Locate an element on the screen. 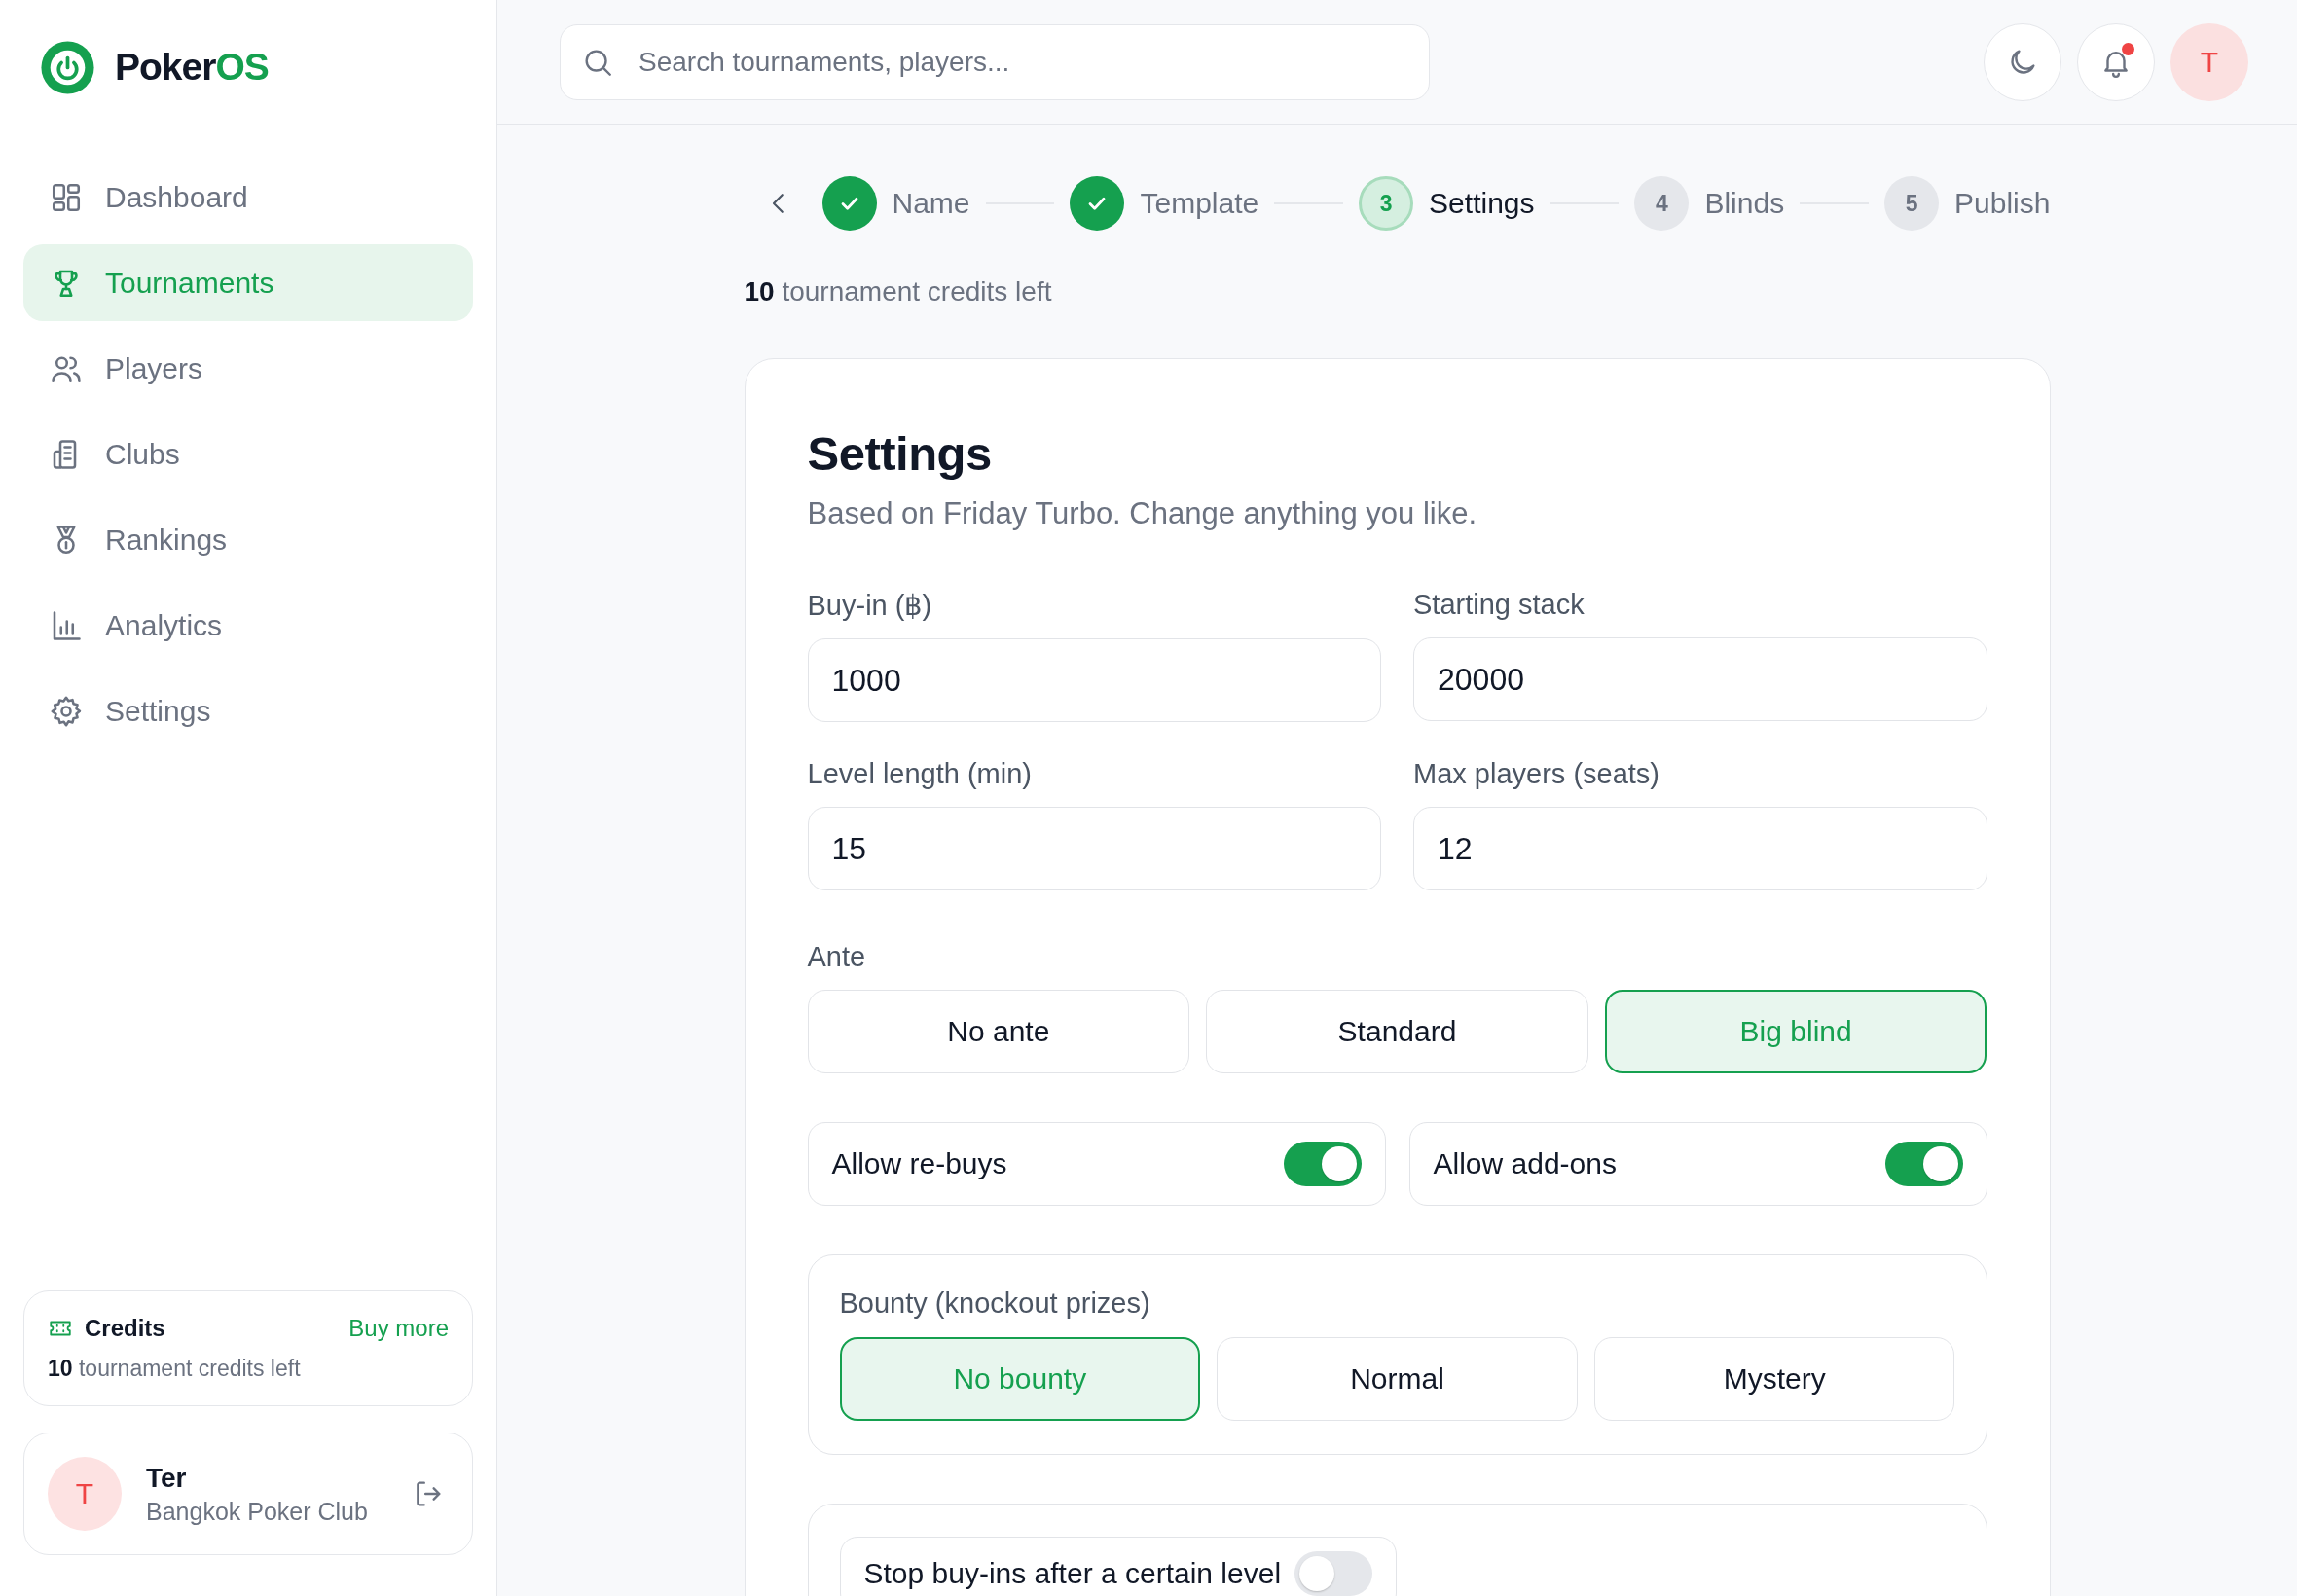 The width and height of the screenshot is (2297, 1596). user-name: Ter is located at coordinates (167, 1478).